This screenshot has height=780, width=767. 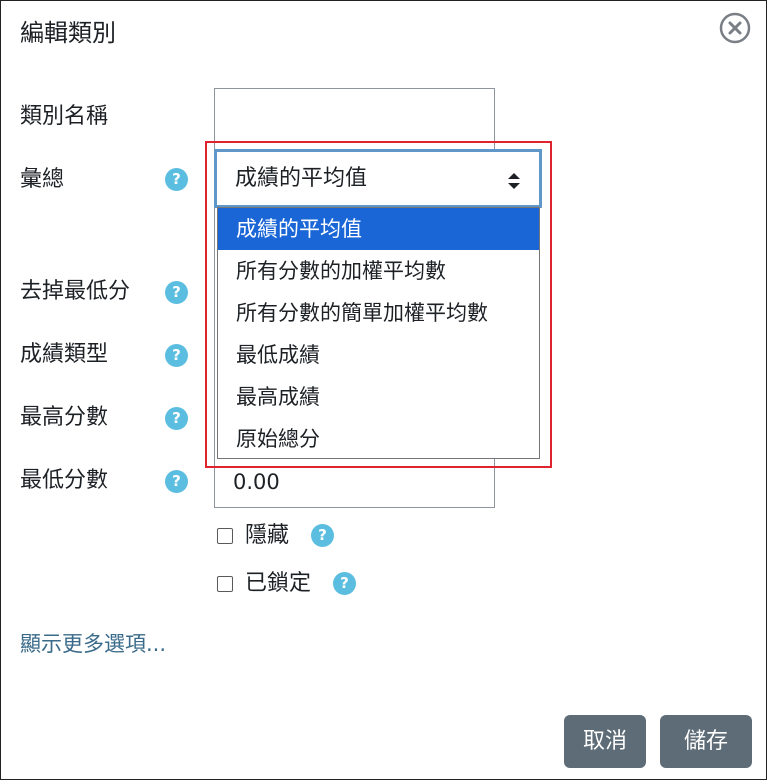 I want to click on locked-help-icon: ?, so click(x=344, y=583).